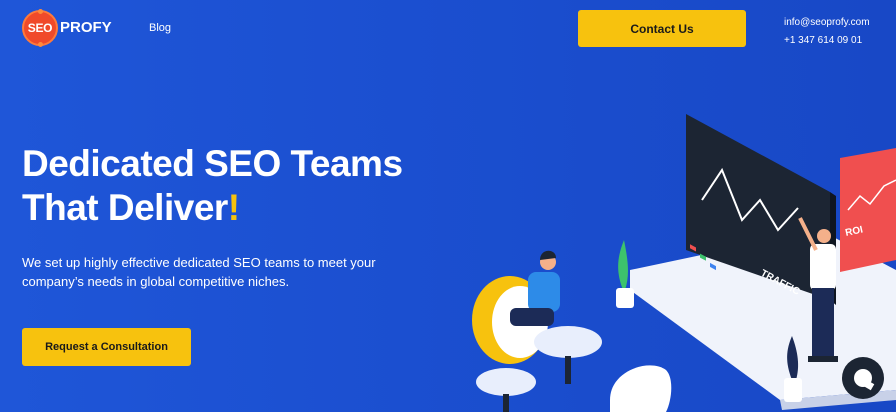 Image resolution: width=896 pixels, height=412 pixels. What do you see at coordinates (662, 28) in the screenshot?
I see `contact-us-button: Contact Us` at bounding box center [662, 28].